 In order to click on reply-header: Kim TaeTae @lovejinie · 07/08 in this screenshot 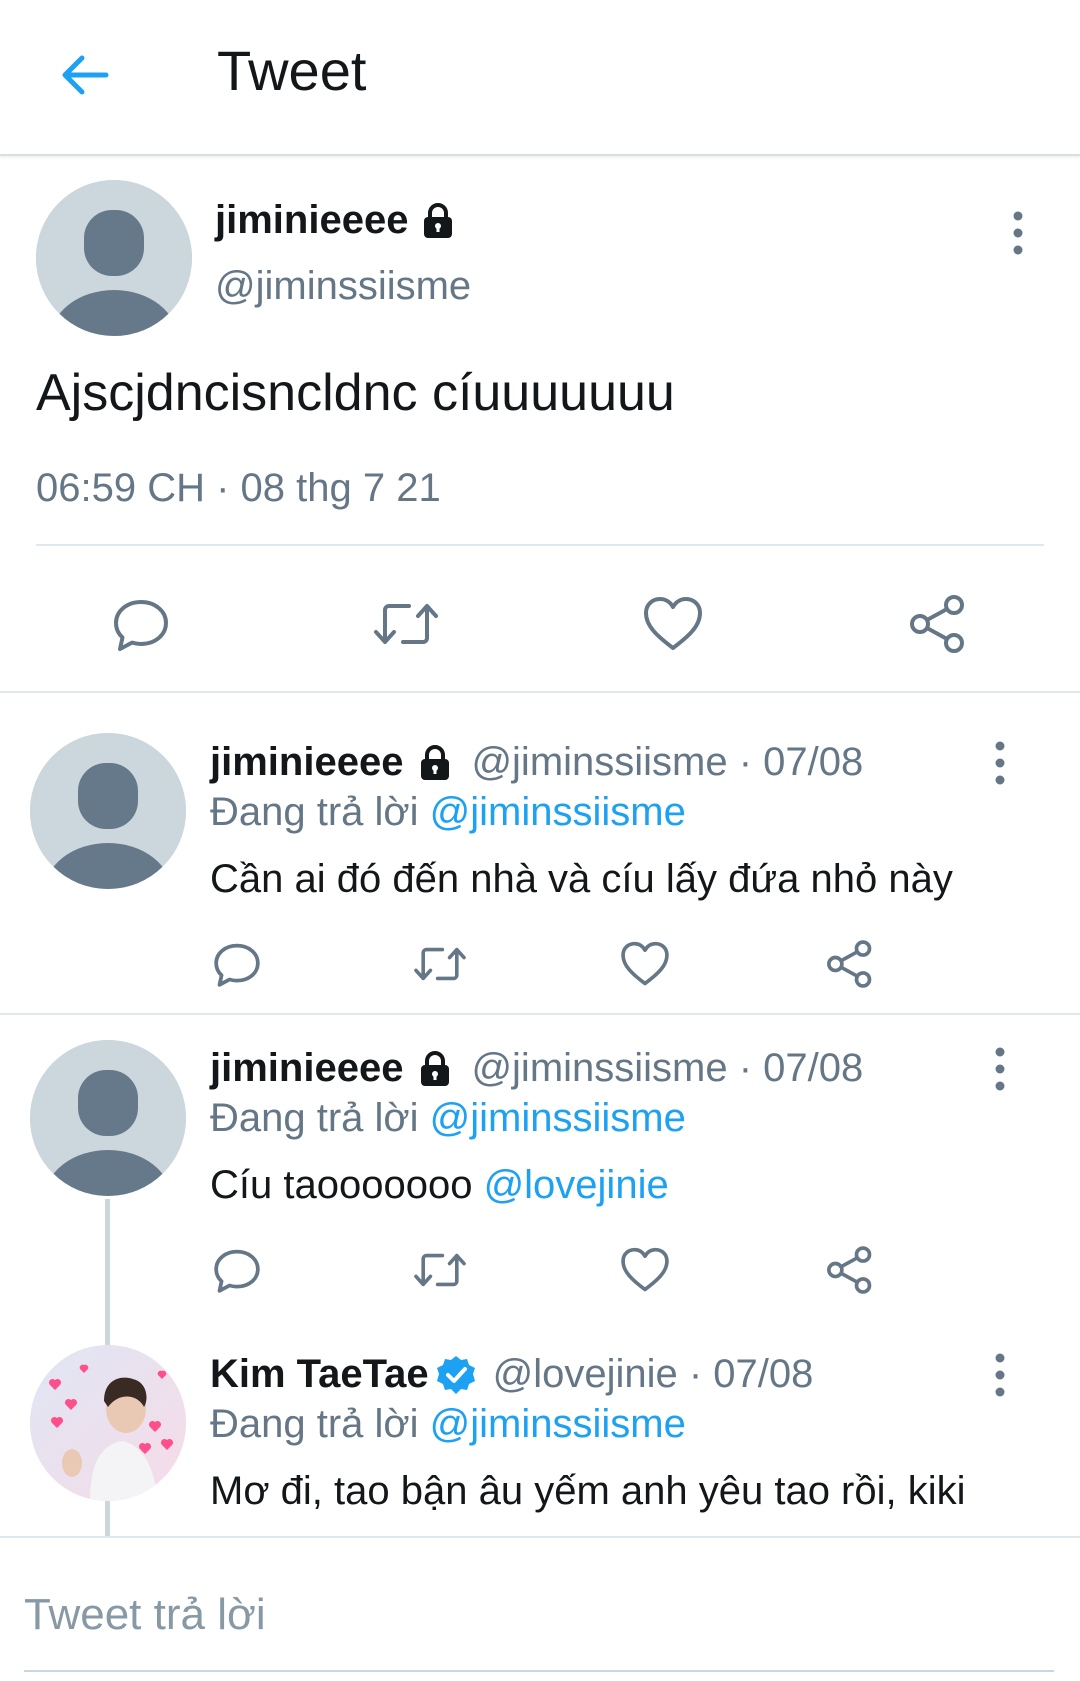, I will do `click(511, 1374)`.